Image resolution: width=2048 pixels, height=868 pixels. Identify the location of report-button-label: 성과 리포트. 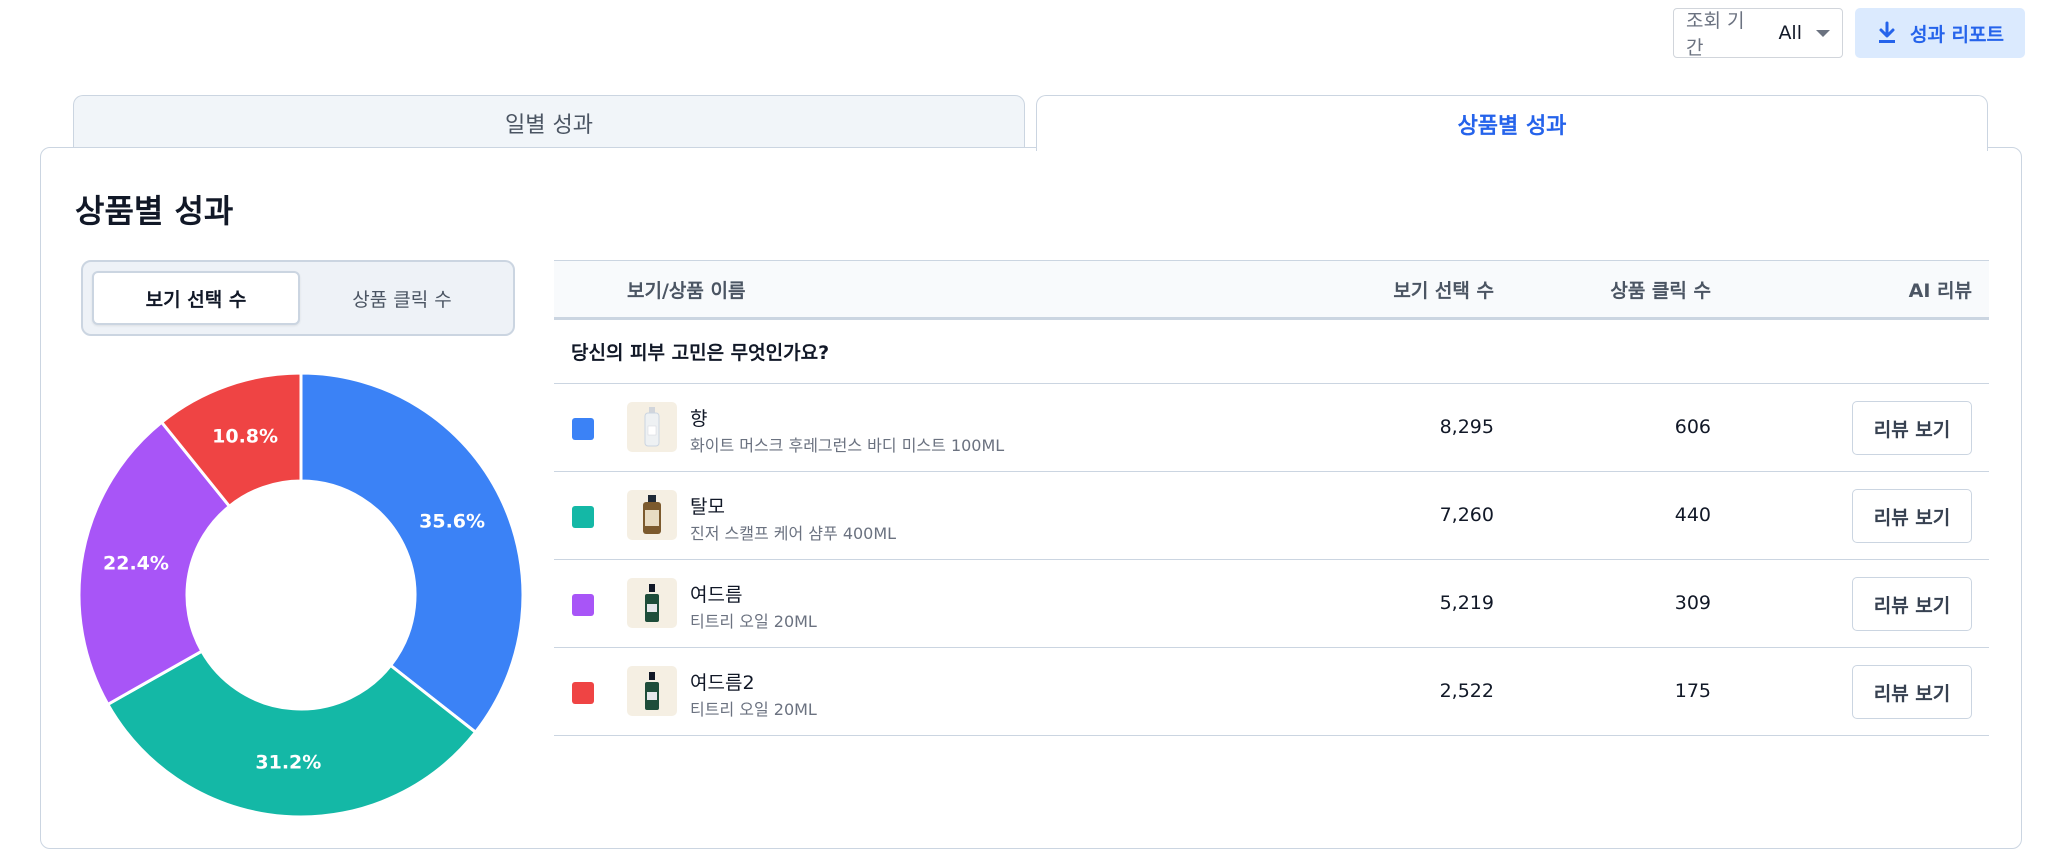
(1956, 34).